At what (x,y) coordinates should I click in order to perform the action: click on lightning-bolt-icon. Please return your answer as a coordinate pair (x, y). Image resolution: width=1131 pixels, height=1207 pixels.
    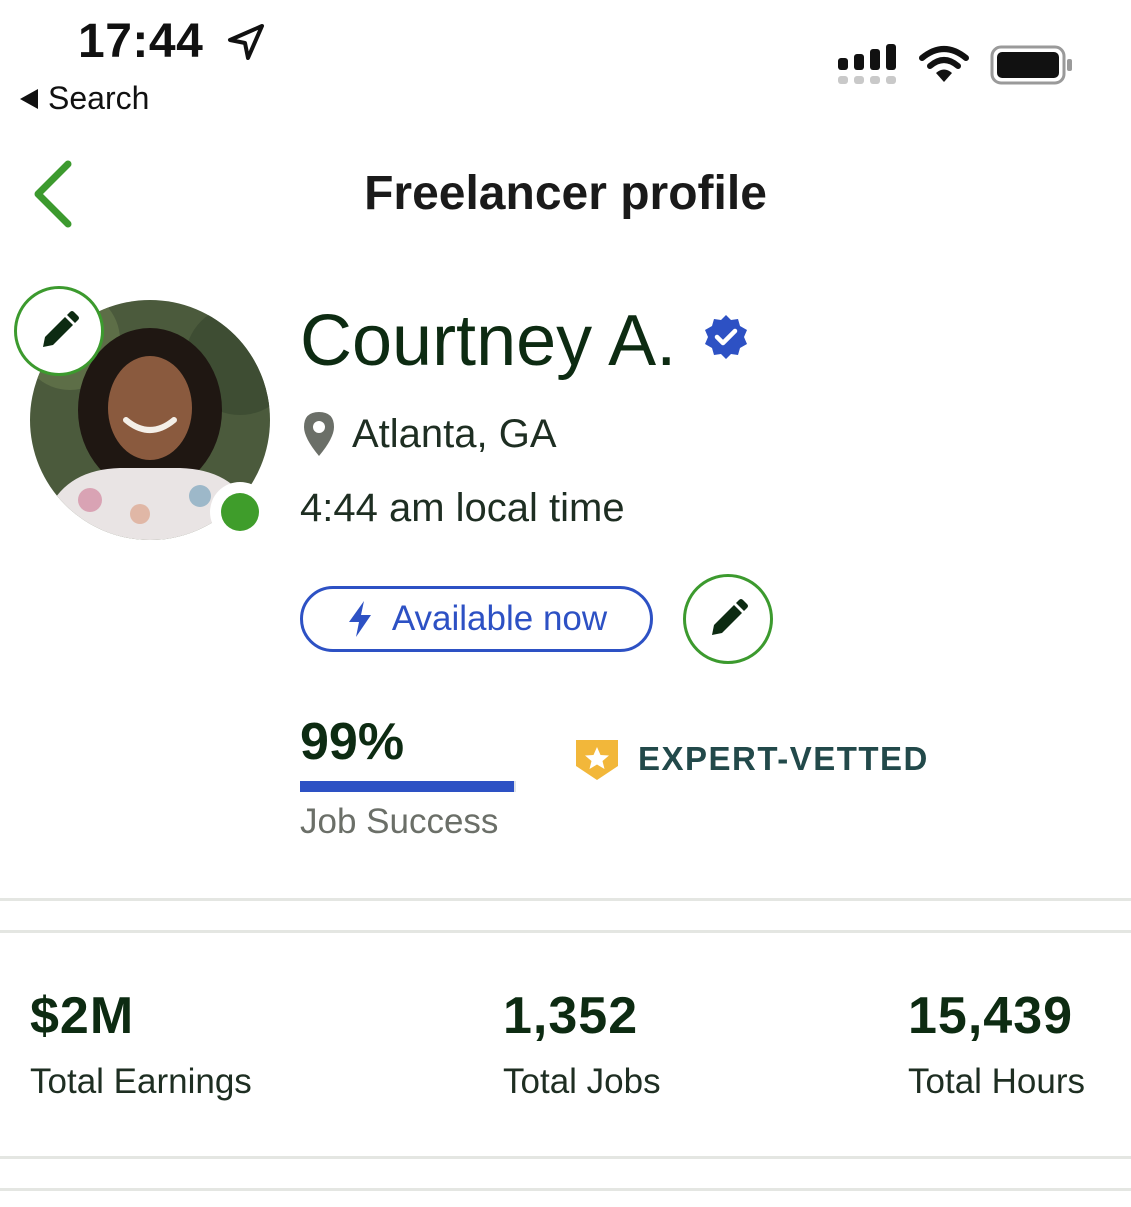
    Looking at the image, I should click on (359, 619).